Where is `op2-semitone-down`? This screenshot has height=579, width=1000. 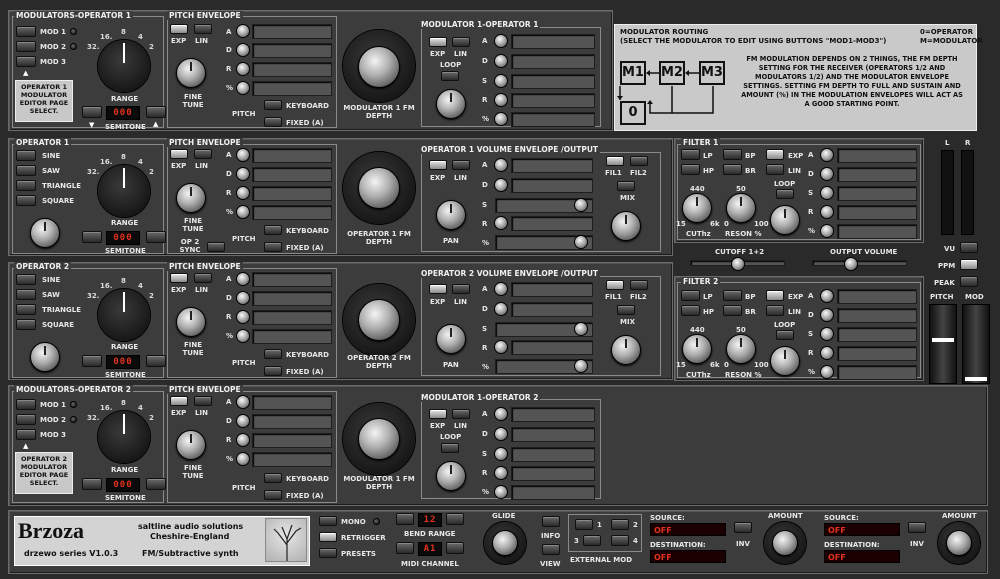 op2-semitone-down is located at coordinates (92, 361).